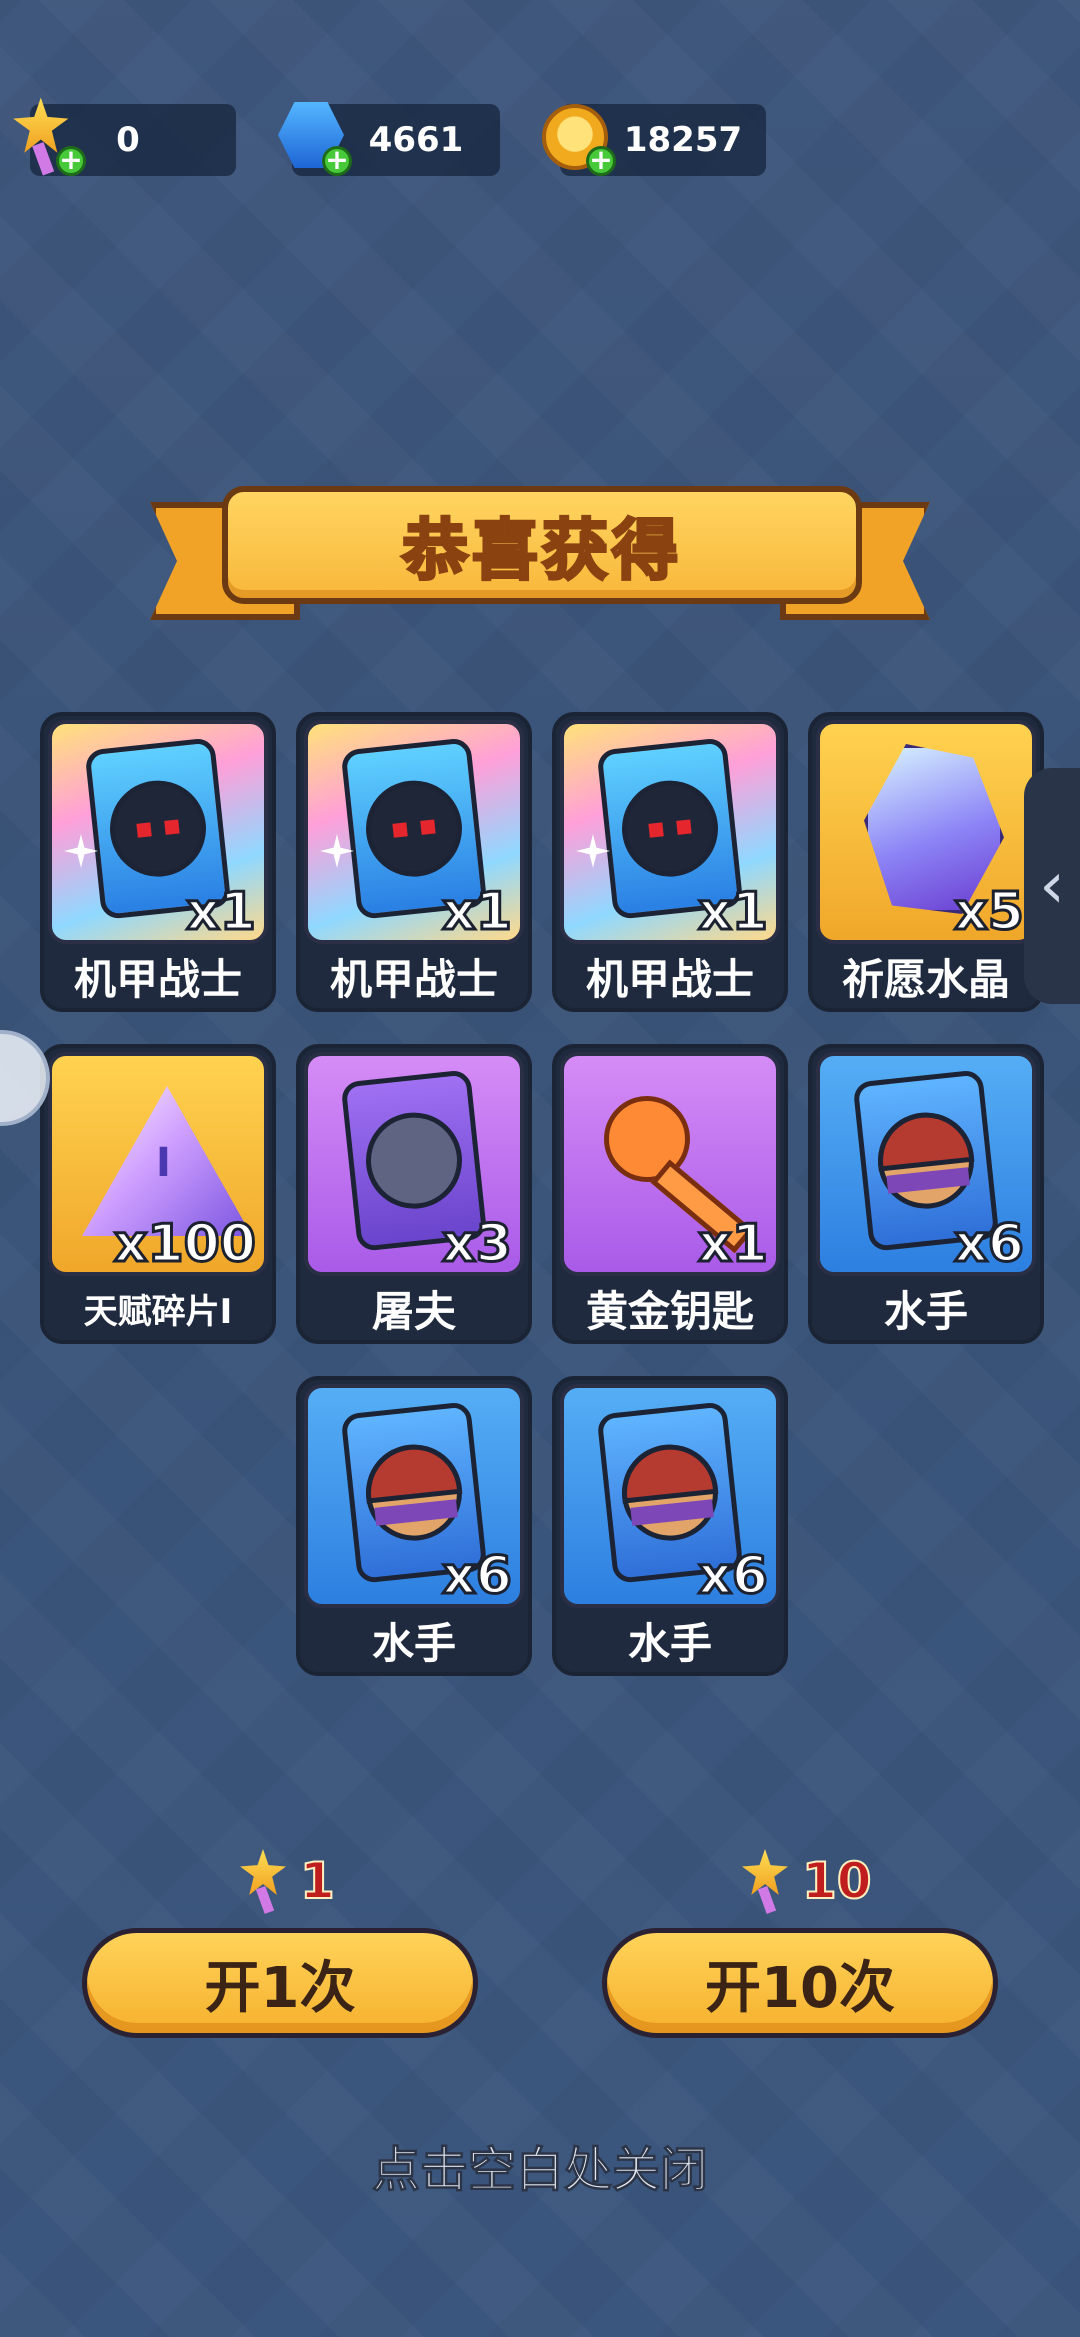 This screenshot has width=1080, height=2337. Describe the element at coordinates (926, 862) in the screenshot. I see `reward-card: x5 祈愿水晶` at that location.